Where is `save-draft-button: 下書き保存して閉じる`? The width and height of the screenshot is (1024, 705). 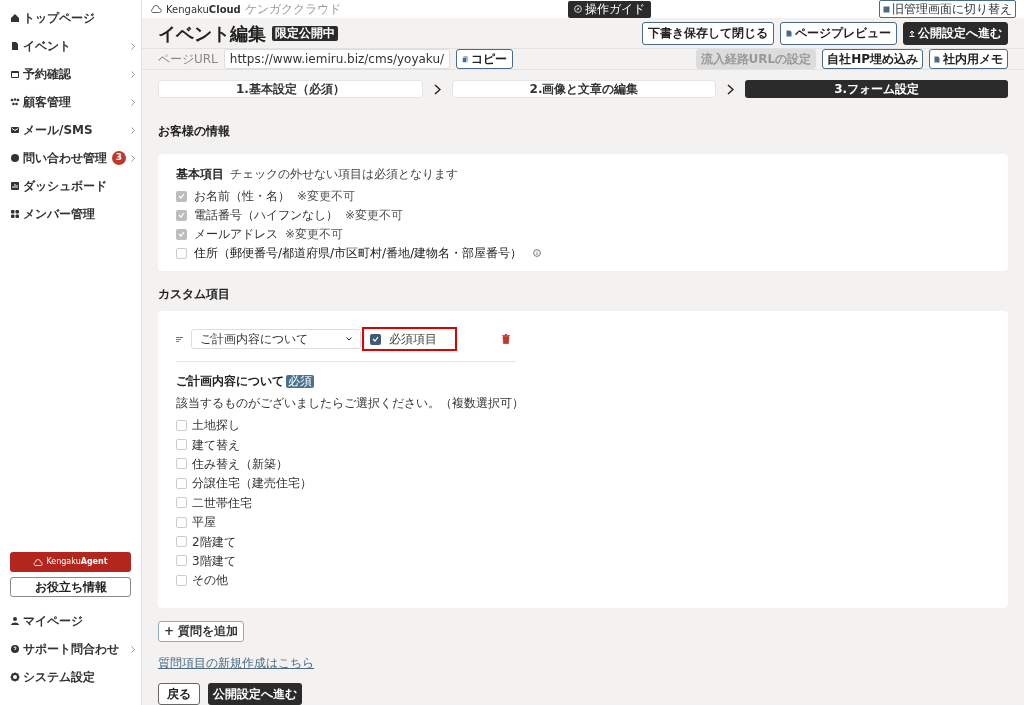
save-draft-button: 下書き保存して閉じる is located at coordinates (708, 33).